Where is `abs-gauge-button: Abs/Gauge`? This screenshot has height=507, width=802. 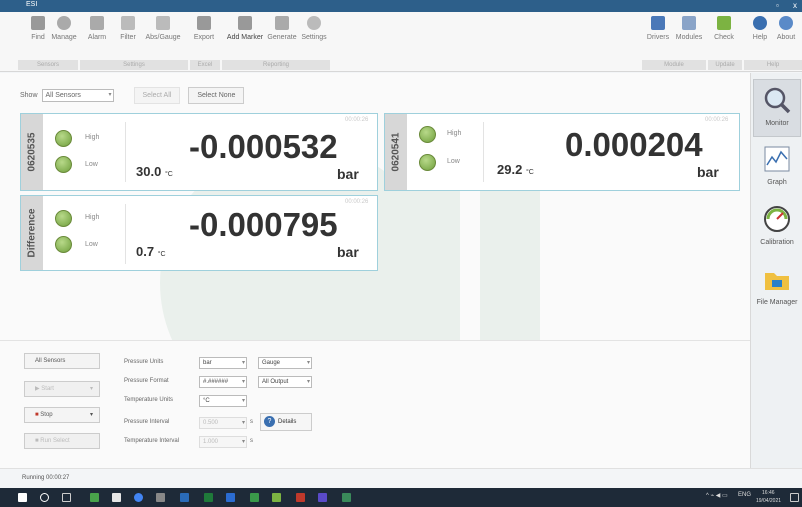
abs-gauge-button: Abs/Gauge is located at coordinates (163, 28).